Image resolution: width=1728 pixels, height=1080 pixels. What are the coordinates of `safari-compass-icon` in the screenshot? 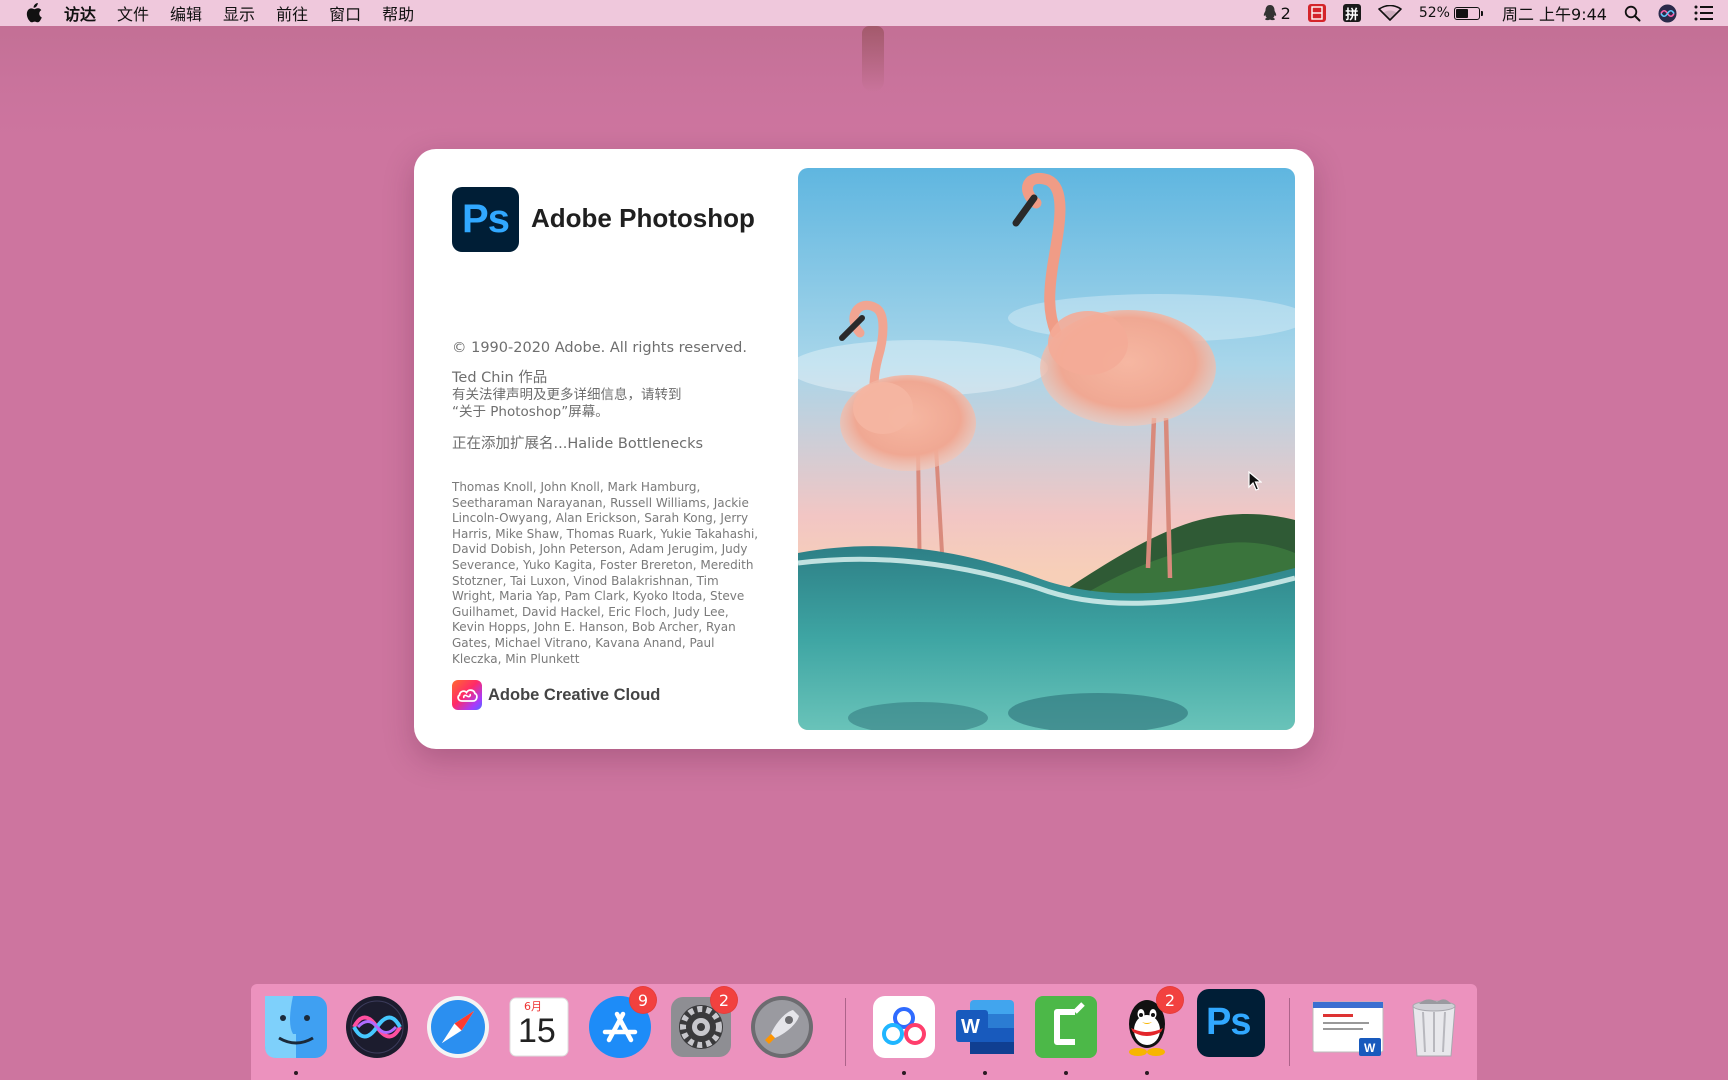 It's located at (458, 1027).